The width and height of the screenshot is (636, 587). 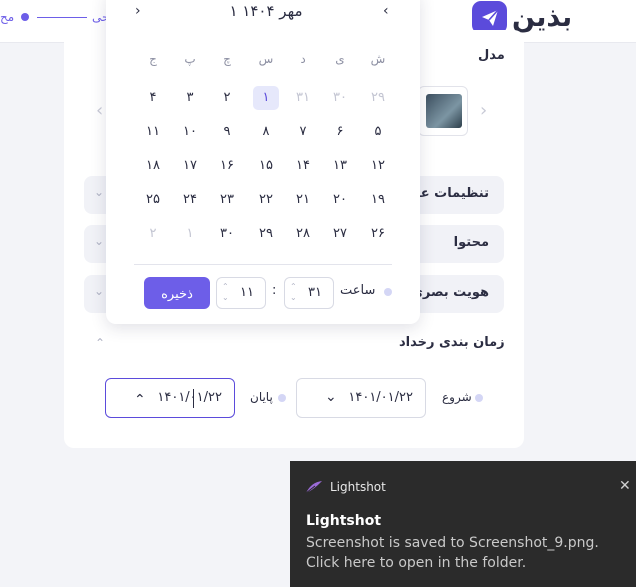 What do you see at coordinates (190, 98) in the screenshot?
I see `calendar-day: ۳` at bounding box center [190, 98].